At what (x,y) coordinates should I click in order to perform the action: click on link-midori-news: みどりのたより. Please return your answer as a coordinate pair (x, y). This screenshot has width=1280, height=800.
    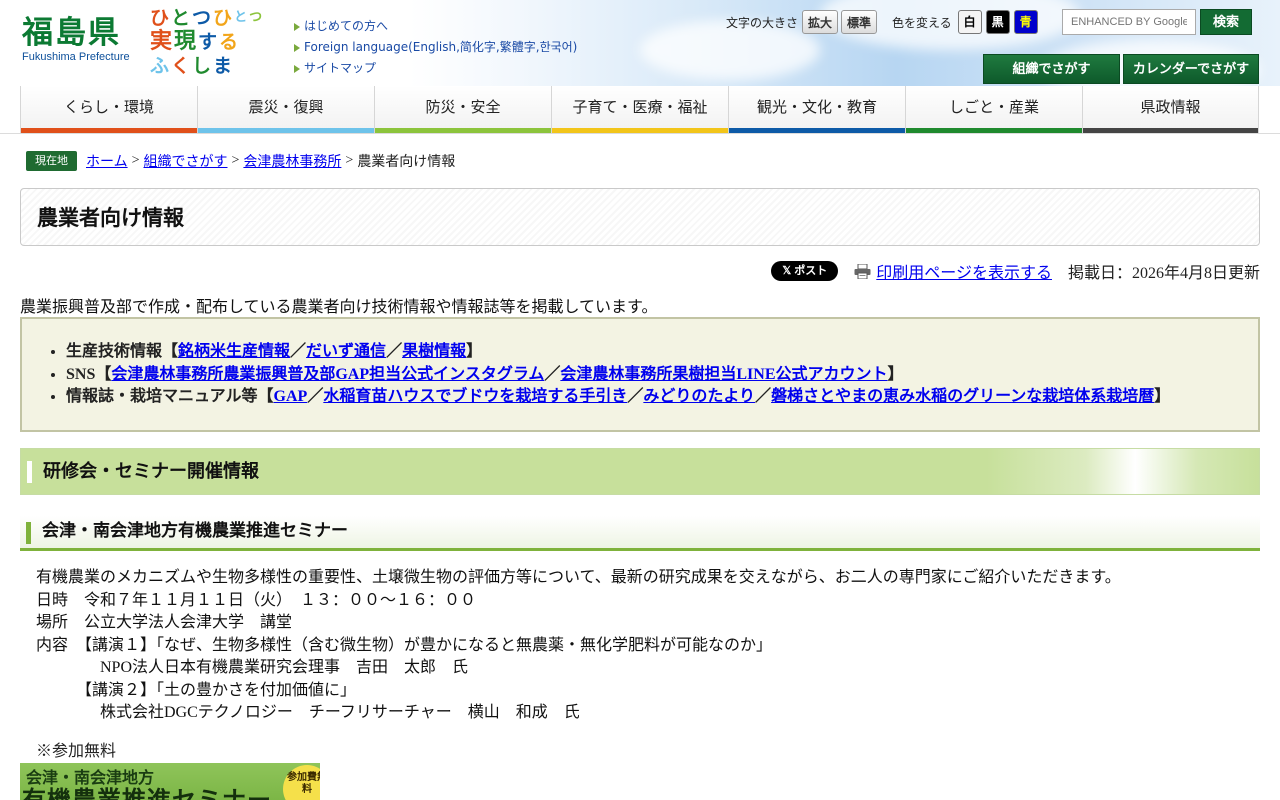
    Looking at the image, I should click on (699, 396).